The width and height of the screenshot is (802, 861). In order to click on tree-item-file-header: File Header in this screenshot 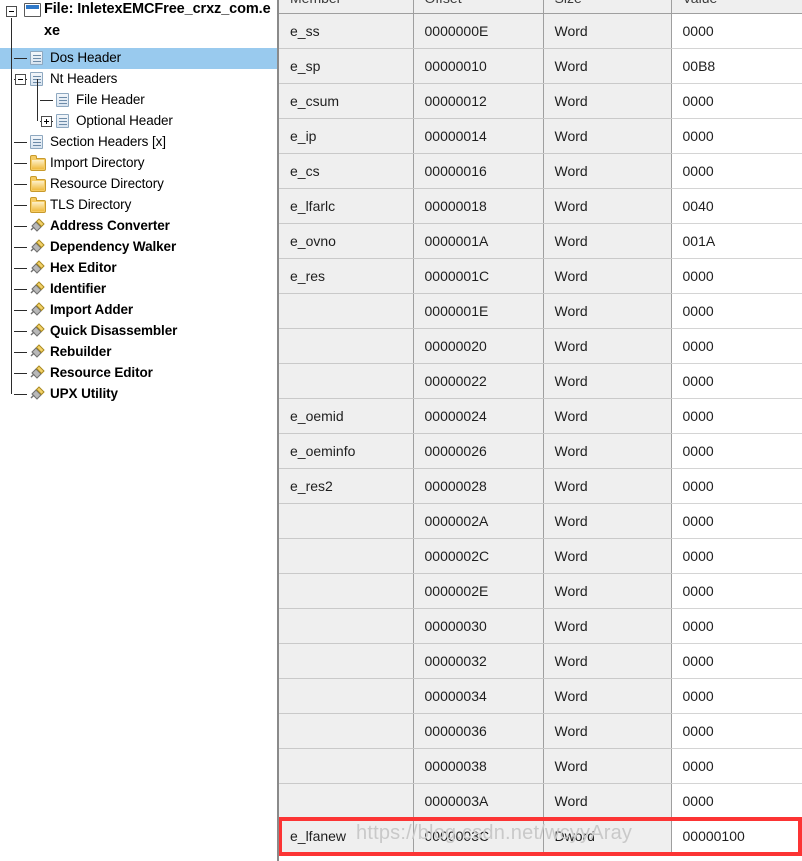, I will do `click(138, 100)`.